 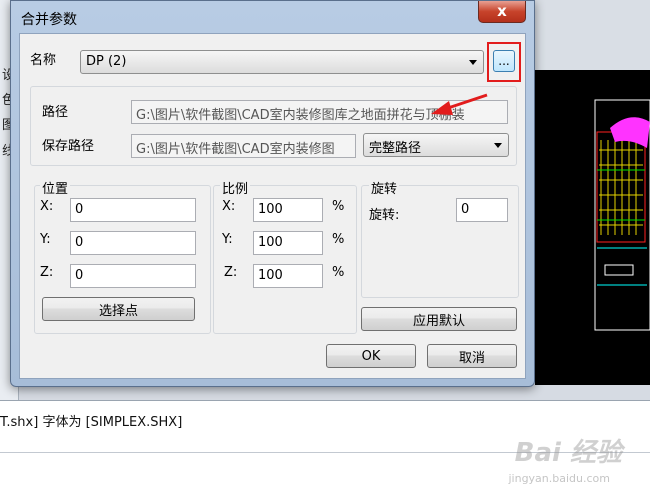 What do you see at coordinates (270, 242) in the screenshot?
I see `scale-y-value: 100` at bounding box center [270, 242].